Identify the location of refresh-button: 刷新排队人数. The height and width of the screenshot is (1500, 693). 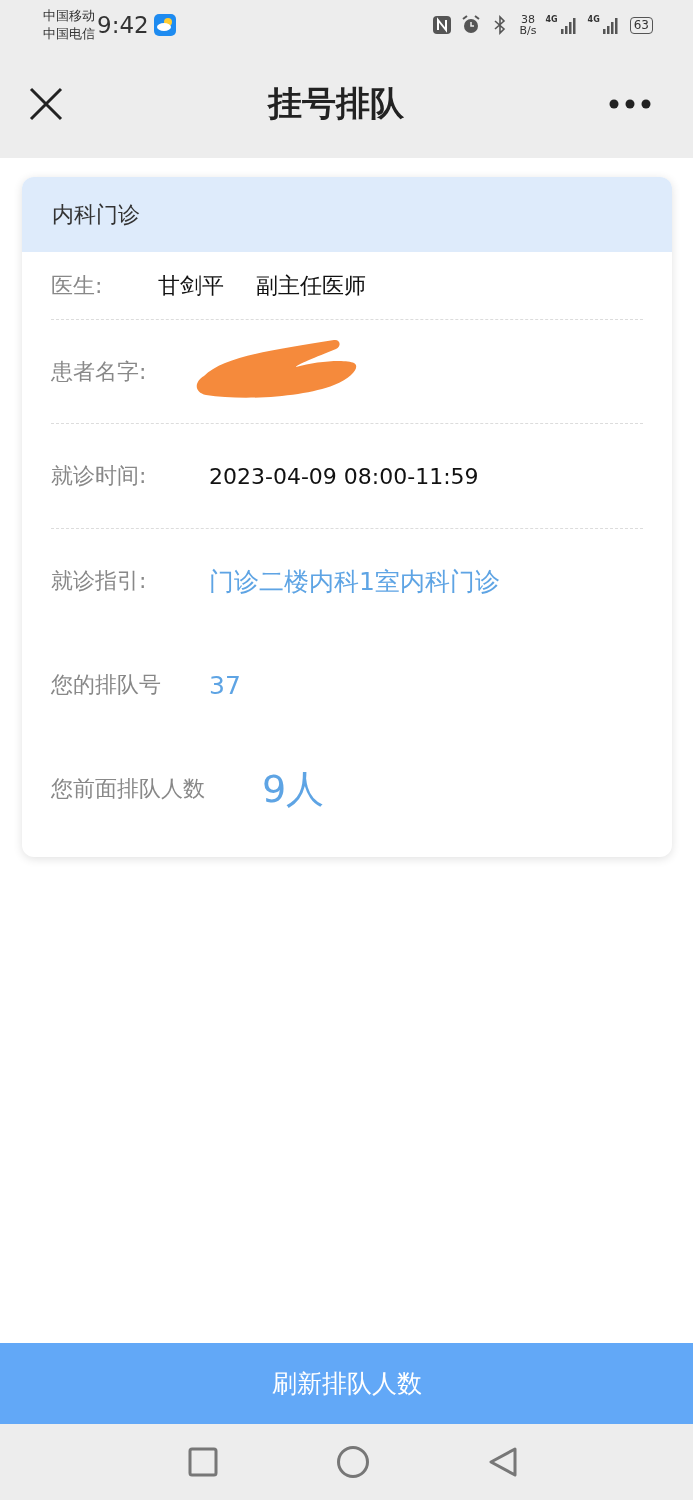
(346, 1383).